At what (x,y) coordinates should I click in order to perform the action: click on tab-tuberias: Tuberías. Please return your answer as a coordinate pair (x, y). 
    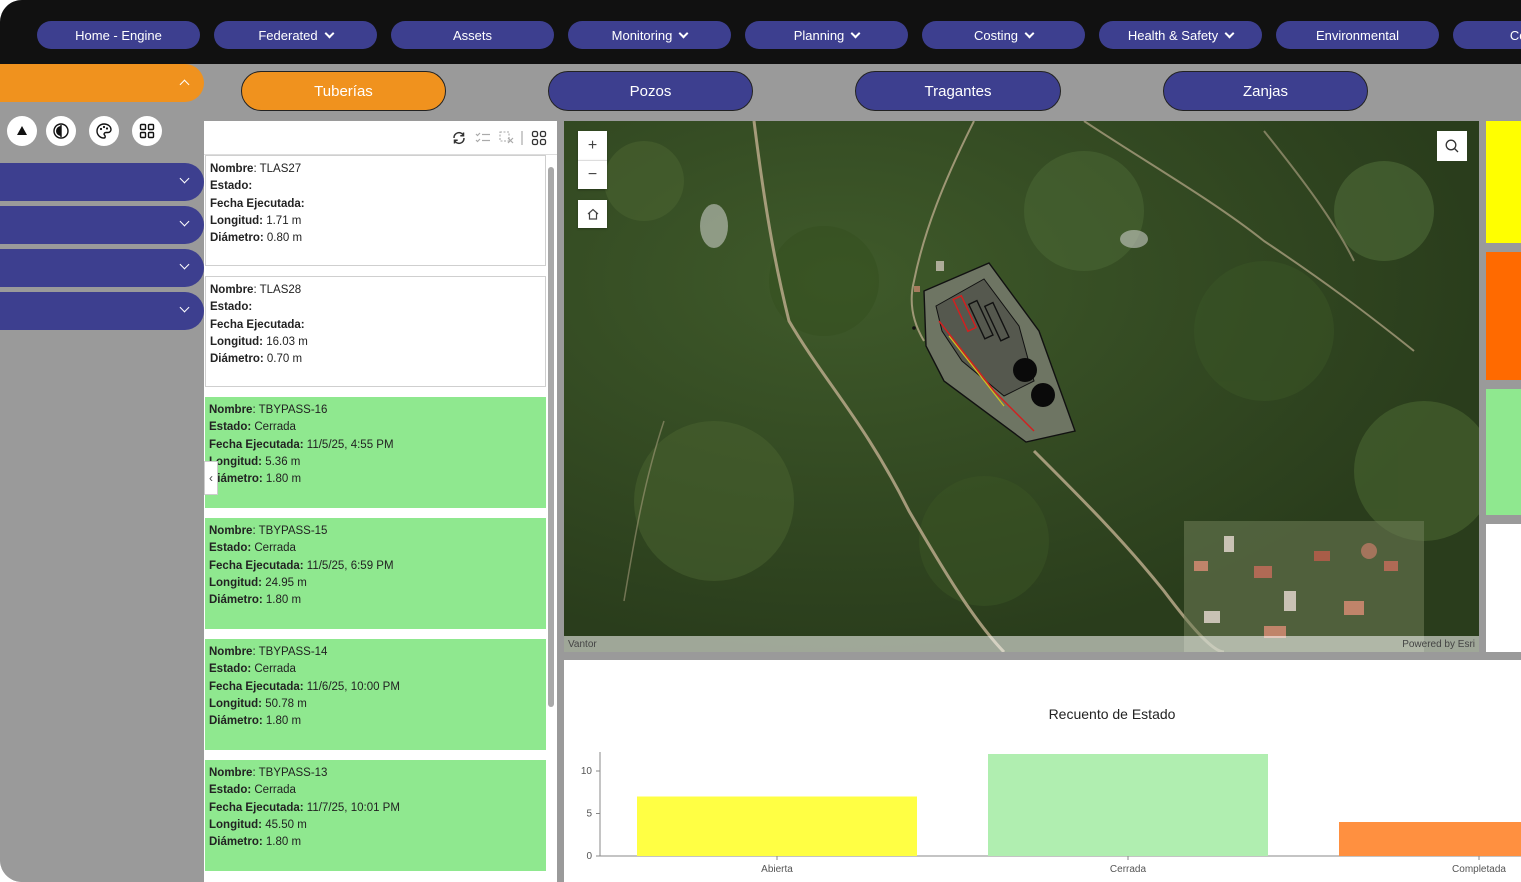
    Looking at the image, I should click on (343, 91).